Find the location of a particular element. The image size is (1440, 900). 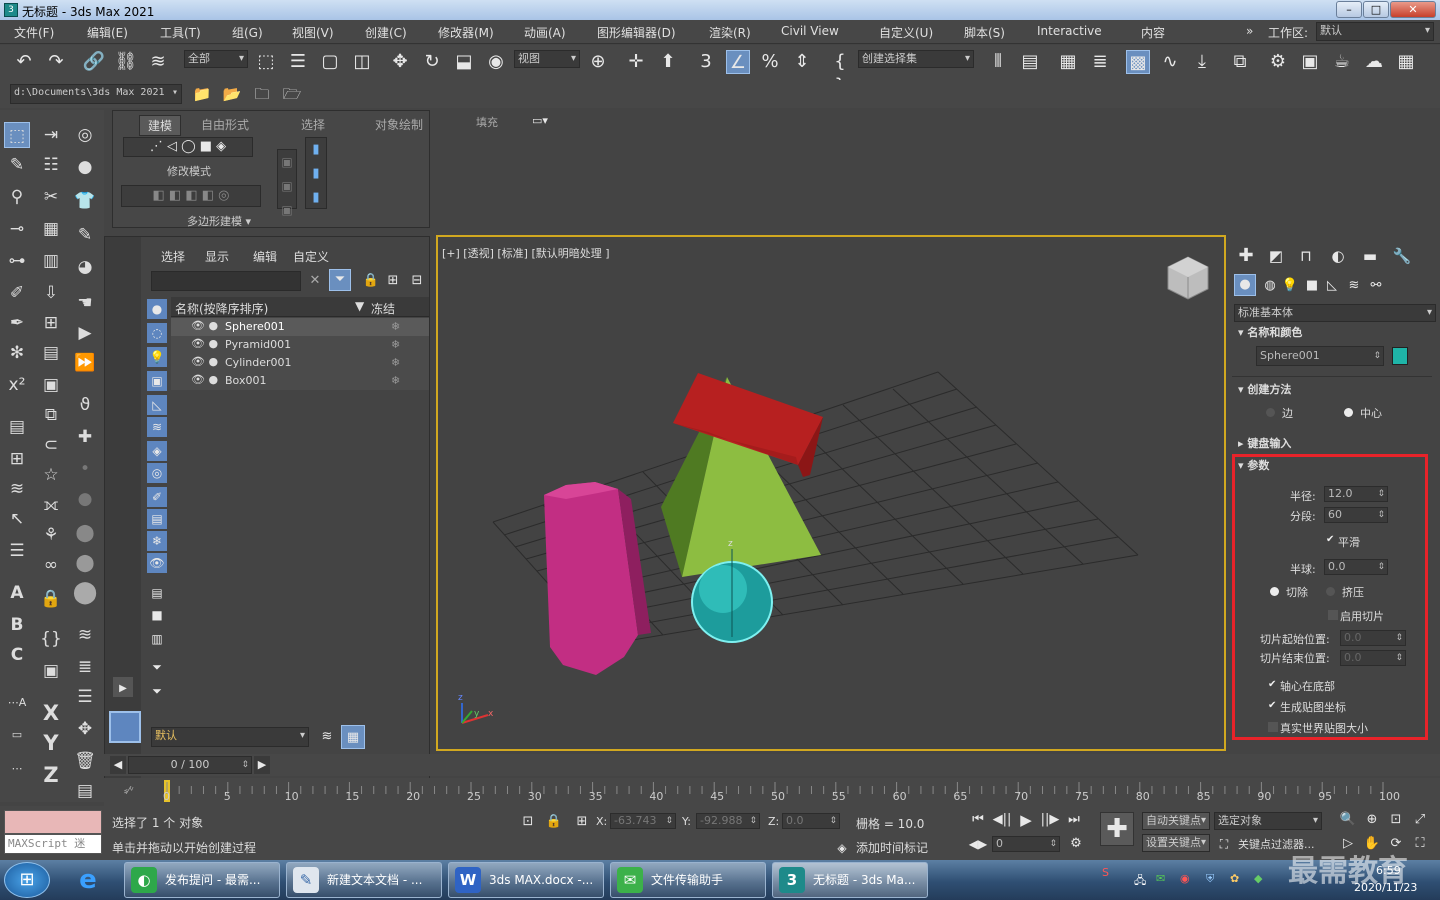

time-config-icon: ⚙ is located at coordinates (1076, 844).